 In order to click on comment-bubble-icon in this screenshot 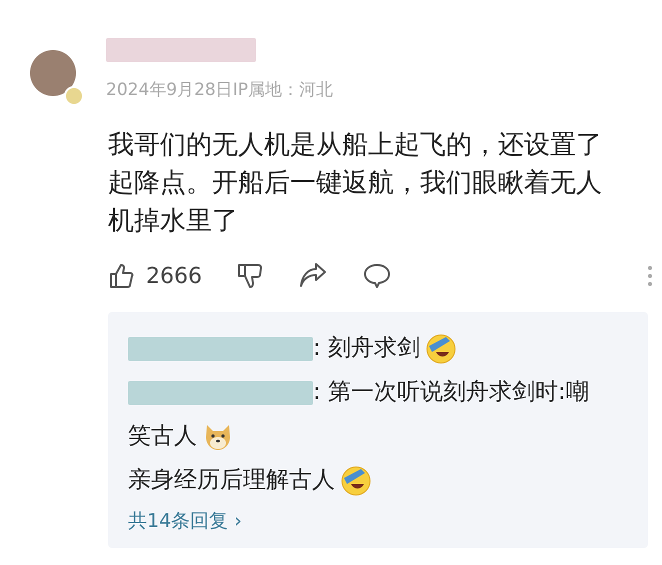, I will do `click(377, 276)`.